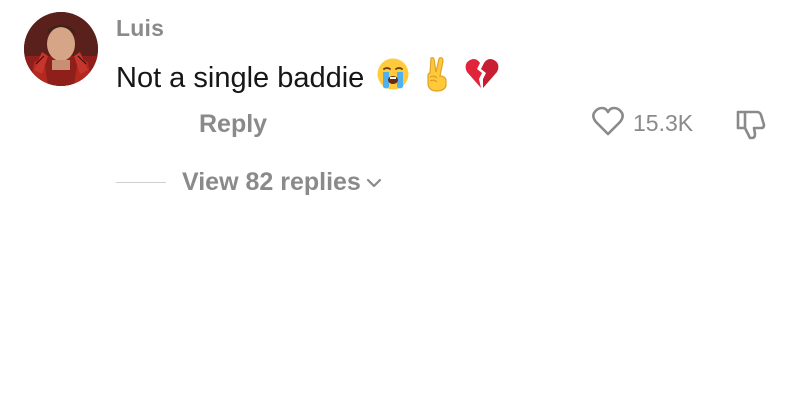 The height and width of the screenshot is (400, 800). I want to click on heart-icon, so click(608, 123).